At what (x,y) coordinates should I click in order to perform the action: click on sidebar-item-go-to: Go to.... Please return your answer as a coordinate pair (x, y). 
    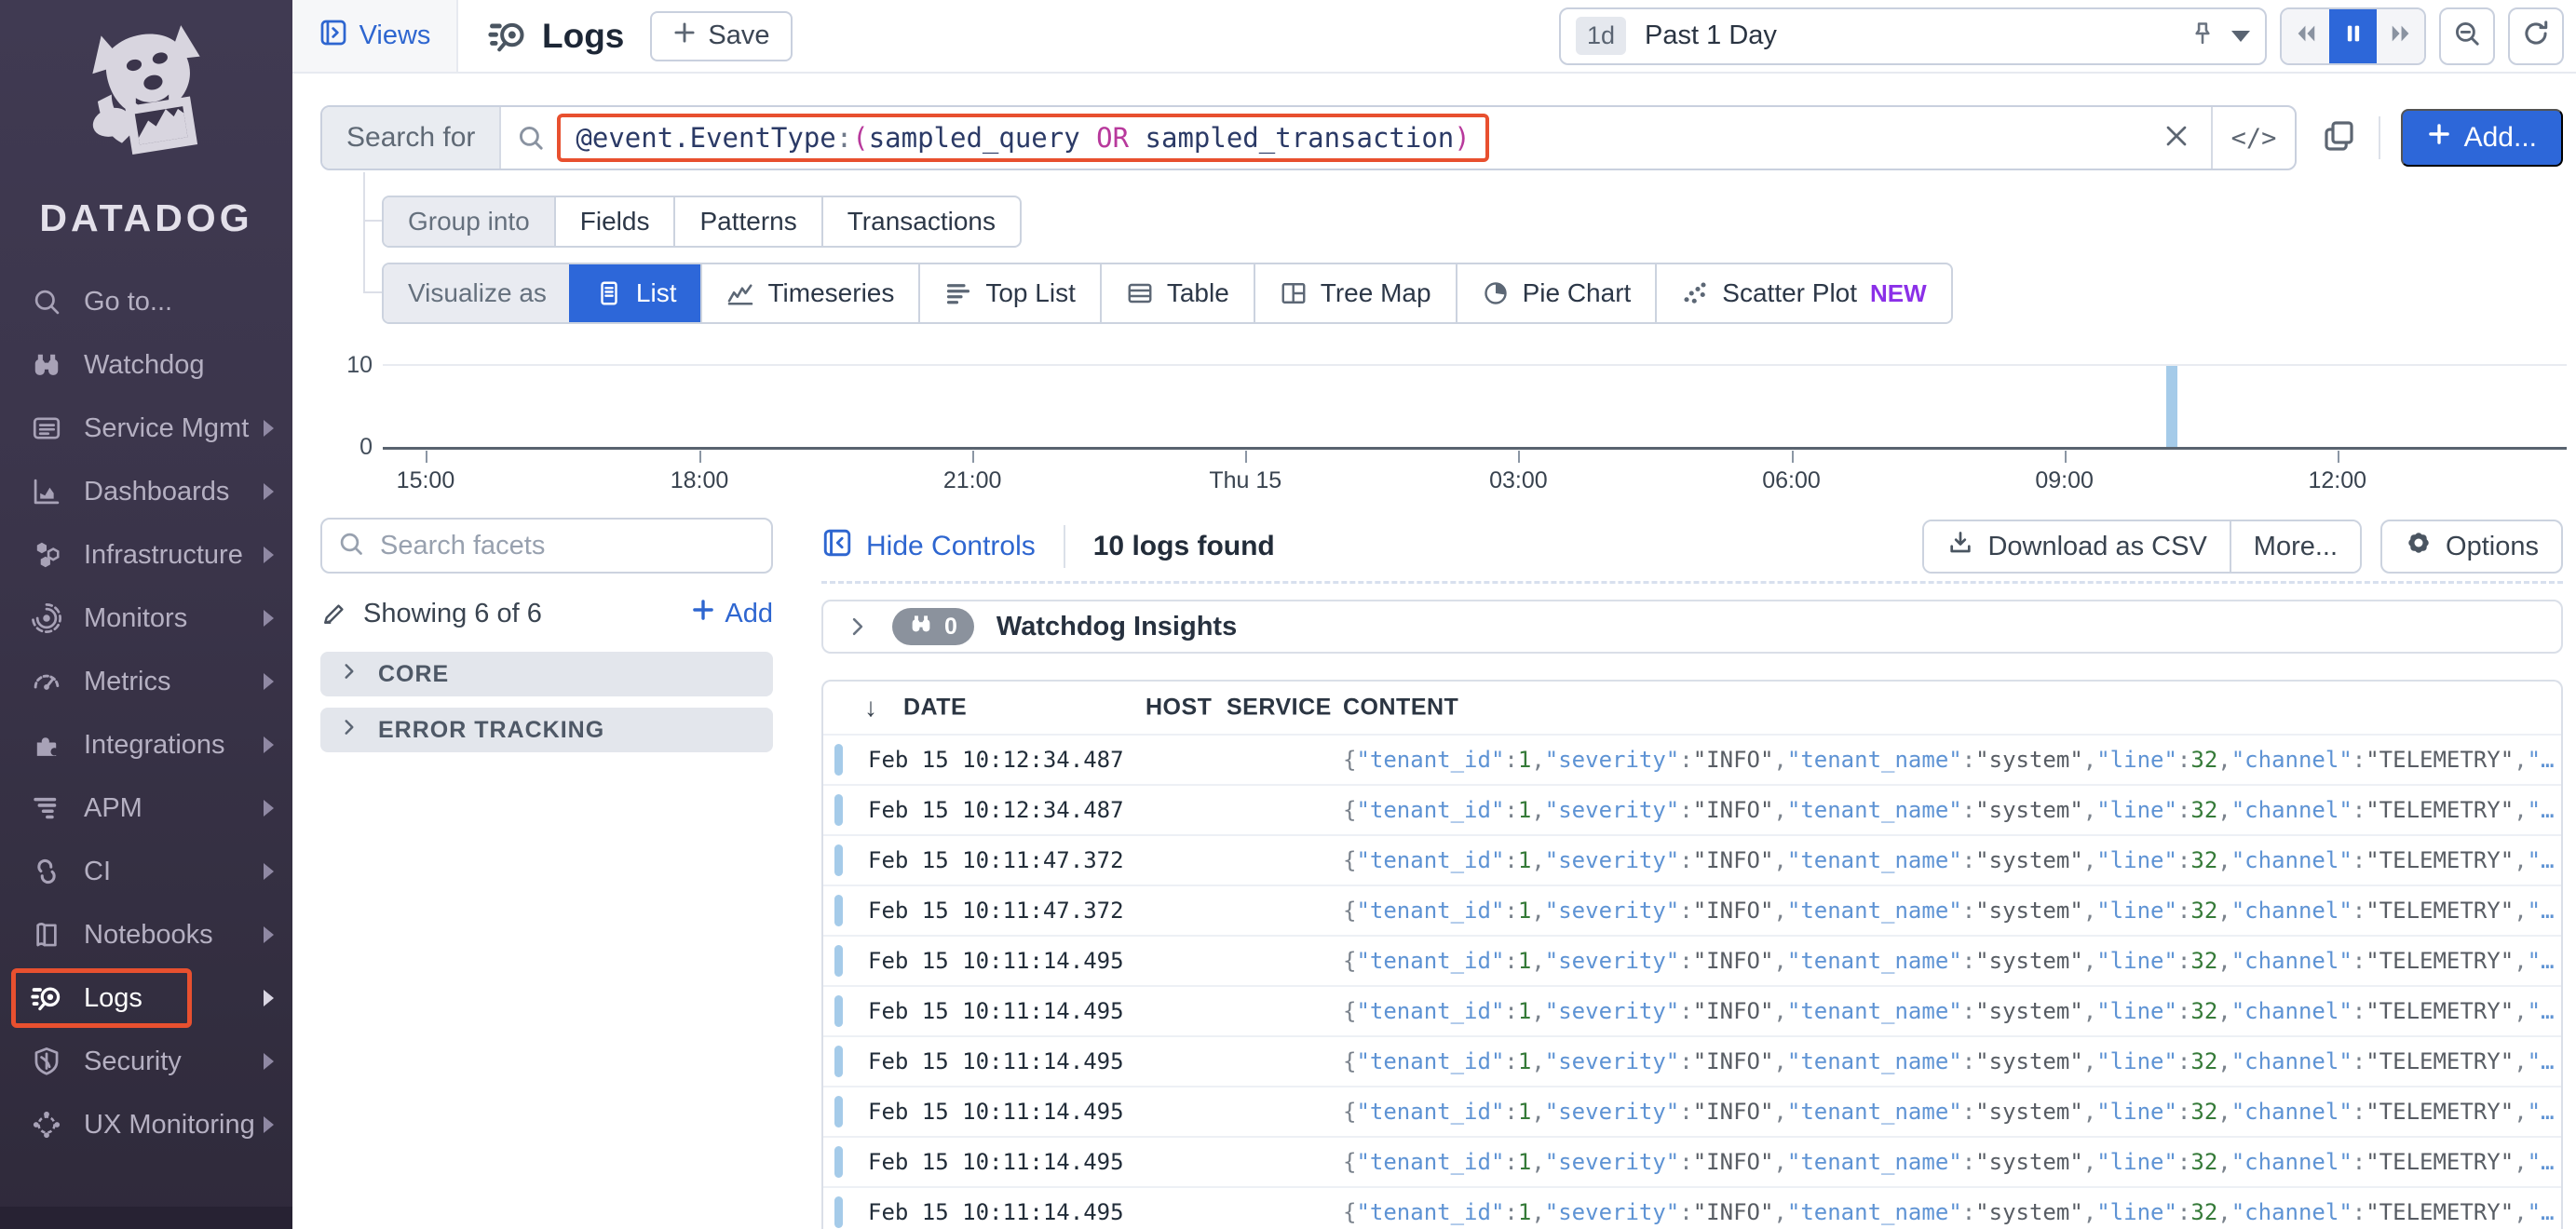
    Looking at the image, I should click on (146, 301).